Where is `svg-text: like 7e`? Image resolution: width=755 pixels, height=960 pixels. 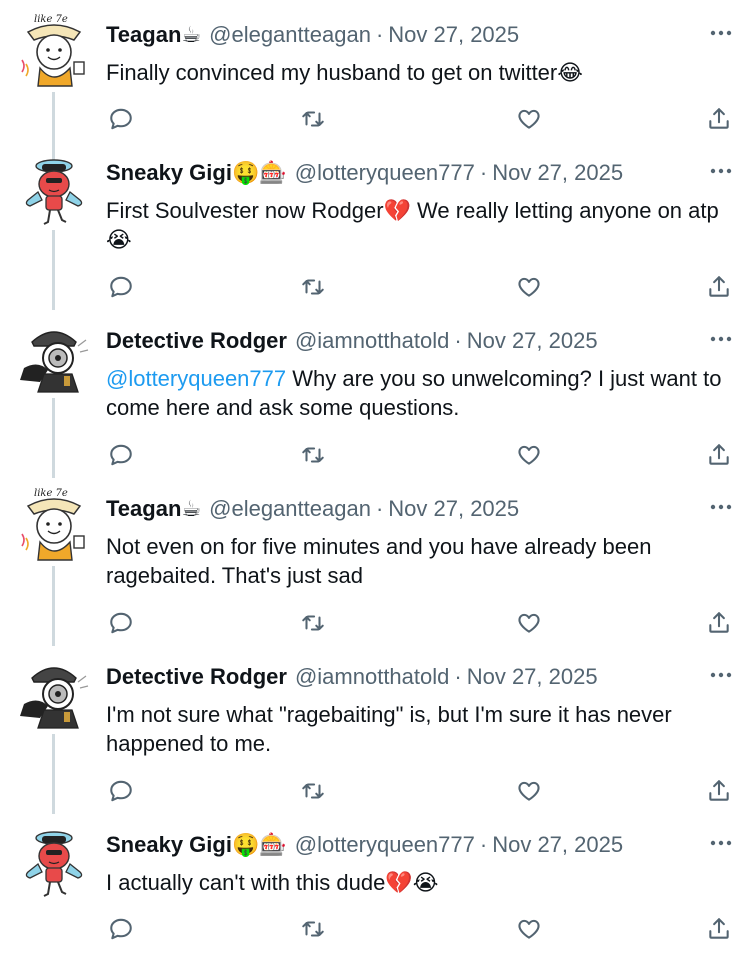 svg-text: like 7e is located at coordinates (51, 19).